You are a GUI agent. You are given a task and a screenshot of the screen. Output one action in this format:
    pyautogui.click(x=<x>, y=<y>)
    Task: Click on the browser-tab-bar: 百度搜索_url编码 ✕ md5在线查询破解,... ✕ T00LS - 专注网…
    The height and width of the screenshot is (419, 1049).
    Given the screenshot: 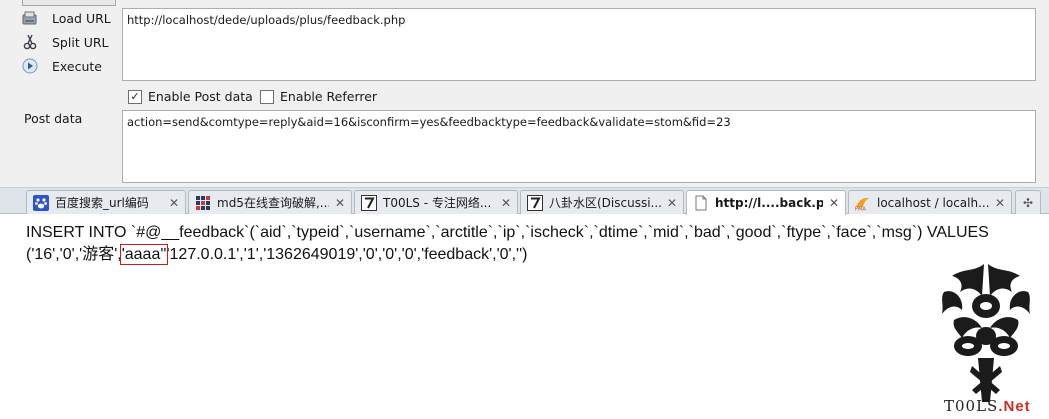 What is the action you would take?
    pyautogui.click(x=524, y=201)
    